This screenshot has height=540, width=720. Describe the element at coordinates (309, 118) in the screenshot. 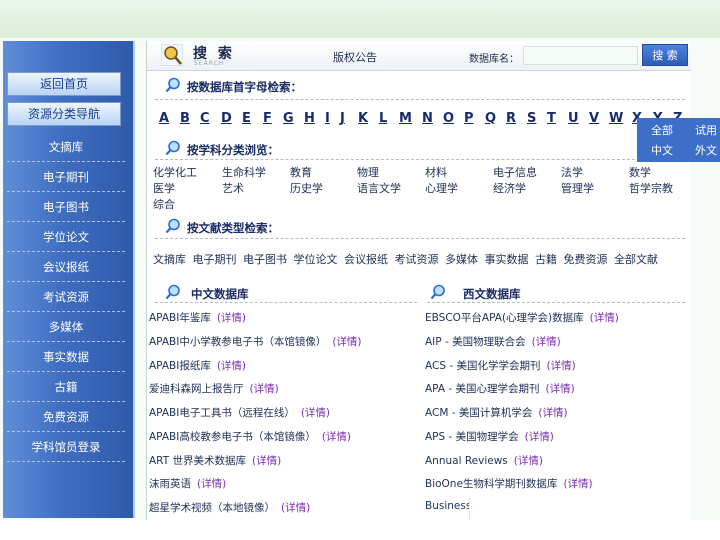

I see `letter-link: H` at that location.